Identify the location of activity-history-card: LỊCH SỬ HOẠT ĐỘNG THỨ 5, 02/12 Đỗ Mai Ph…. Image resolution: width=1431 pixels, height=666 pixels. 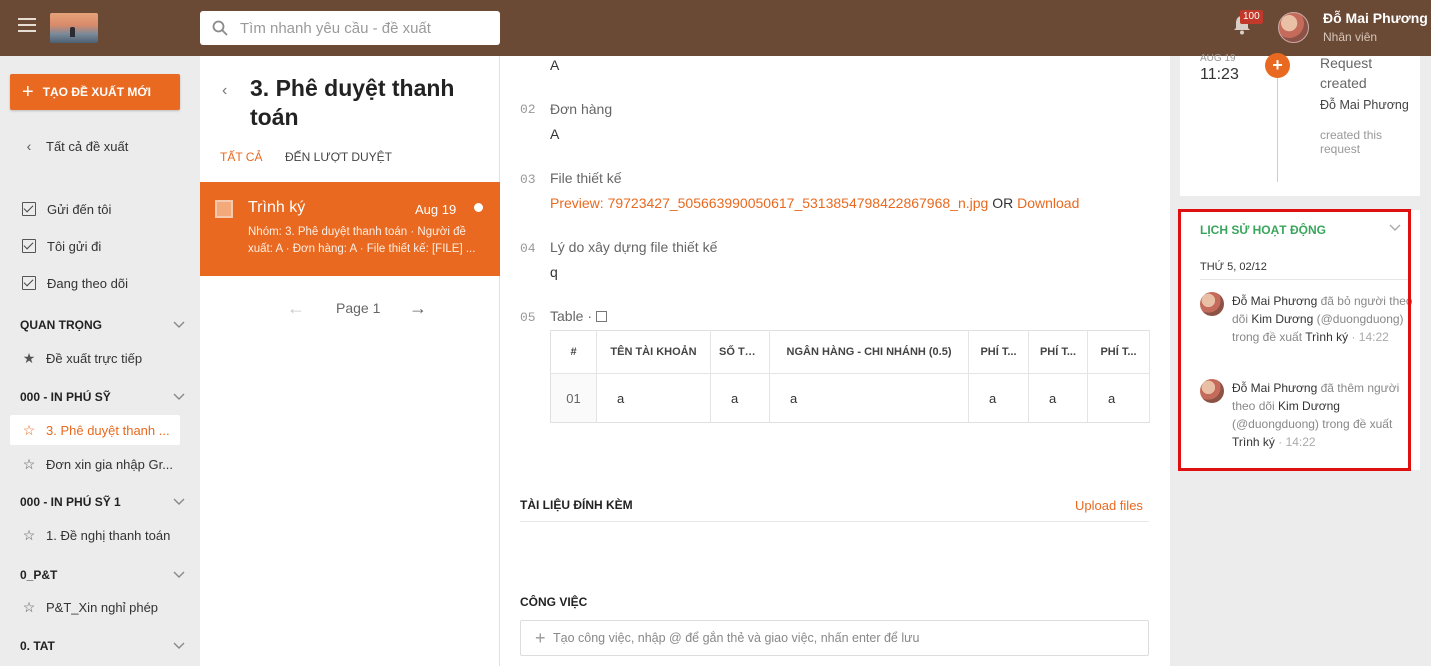
(1300, 340).